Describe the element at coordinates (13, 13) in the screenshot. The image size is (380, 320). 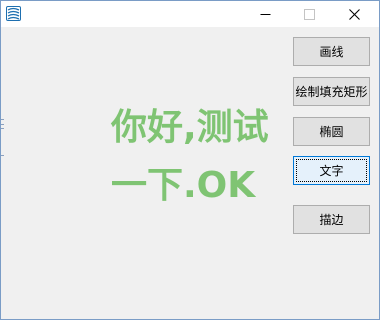
I see `app-icon` at that location.